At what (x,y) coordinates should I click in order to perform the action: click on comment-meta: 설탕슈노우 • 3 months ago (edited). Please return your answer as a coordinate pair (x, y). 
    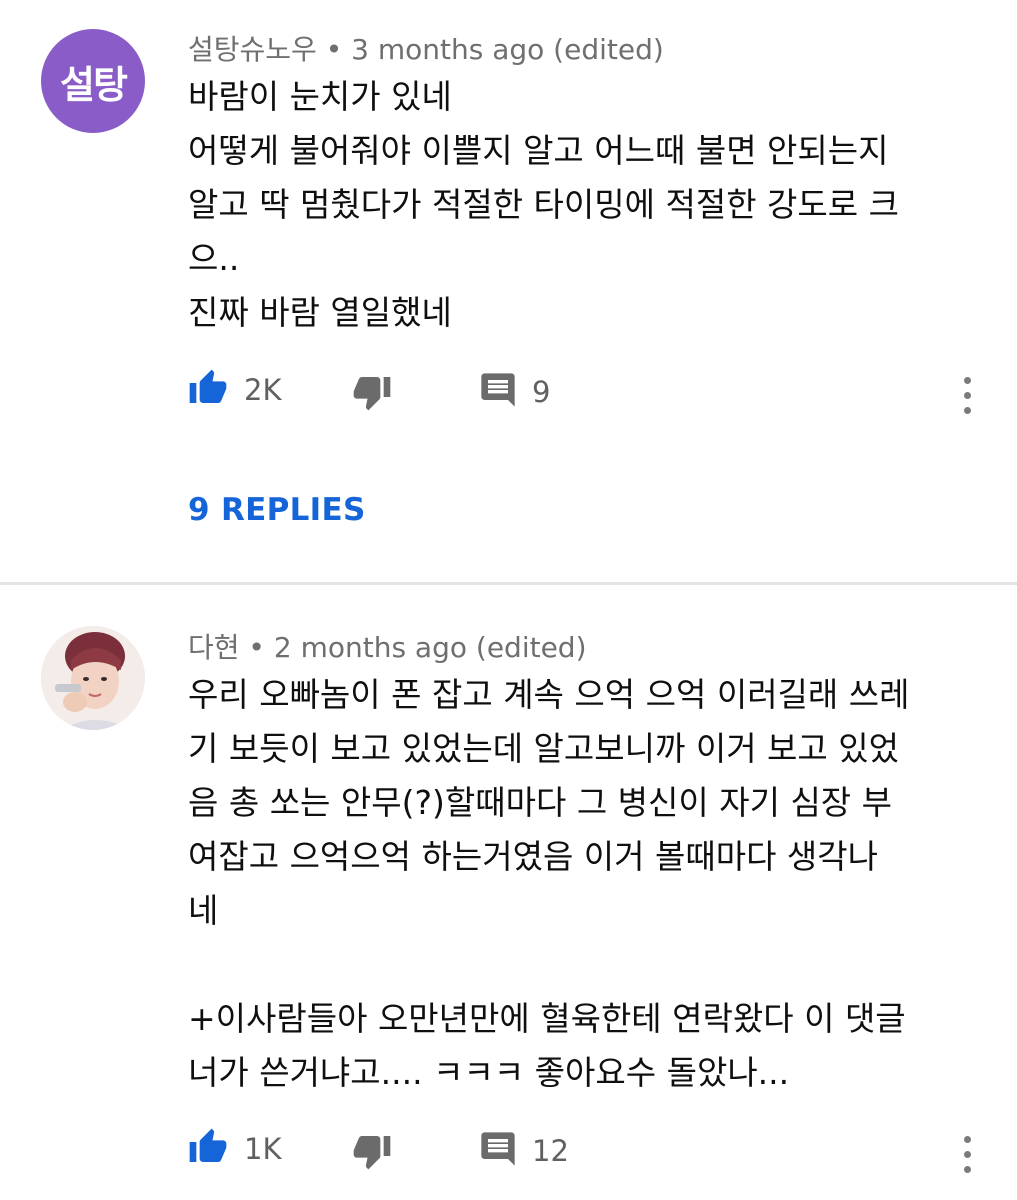
    Looking at the image, I should click on (426, 48).